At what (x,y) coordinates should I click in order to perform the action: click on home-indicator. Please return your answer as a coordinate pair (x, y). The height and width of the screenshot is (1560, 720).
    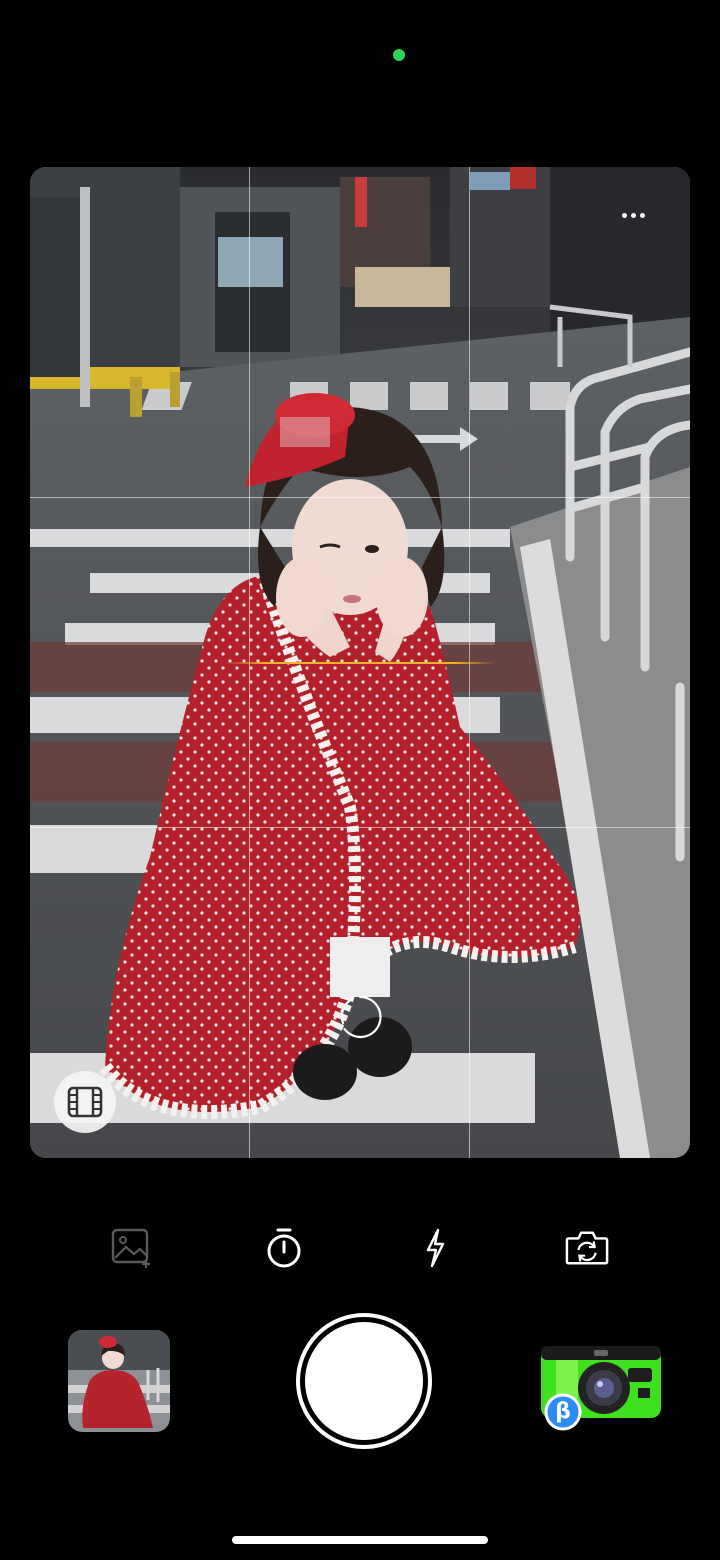
    Looking at the image, I should click on (360, 1540).